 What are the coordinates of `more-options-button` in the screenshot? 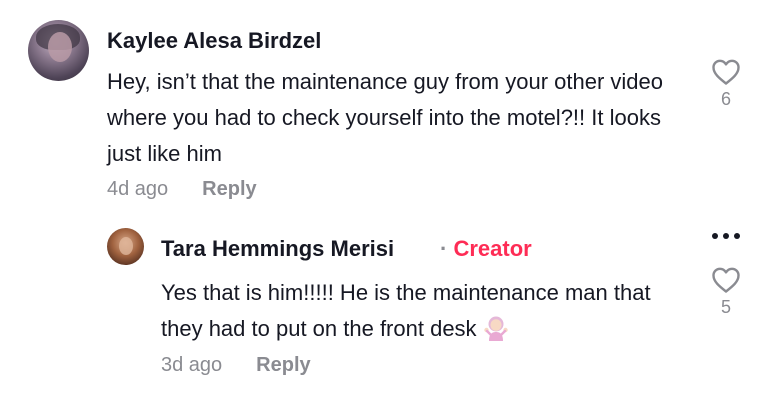 It's located at (726, 236).